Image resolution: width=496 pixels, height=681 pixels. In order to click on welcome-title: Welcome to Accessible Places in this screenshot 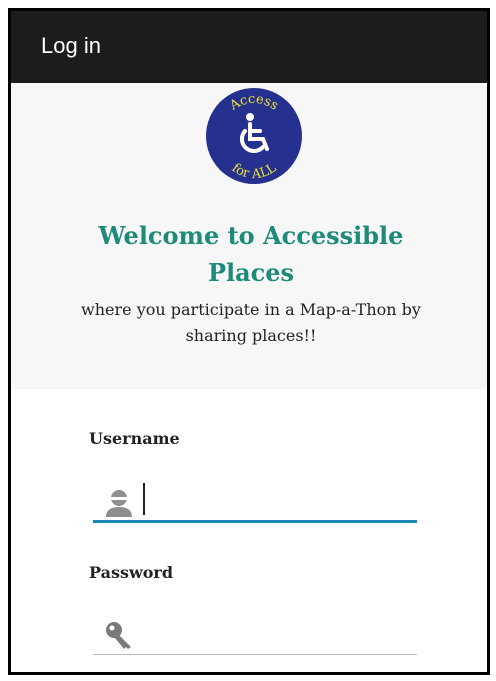, I will do `click(251, 254)`.